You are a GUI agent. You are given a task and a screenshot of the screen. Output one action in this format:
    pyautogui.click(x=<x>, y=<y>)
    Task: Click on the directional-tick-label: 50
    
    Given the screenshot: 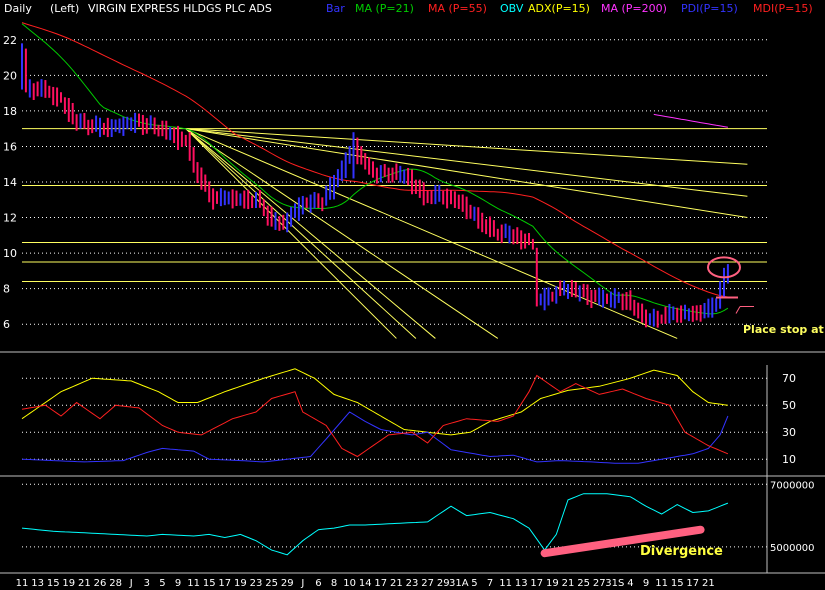 What is the action you would take?
    pyautogui.click(x=789, y=405)
    